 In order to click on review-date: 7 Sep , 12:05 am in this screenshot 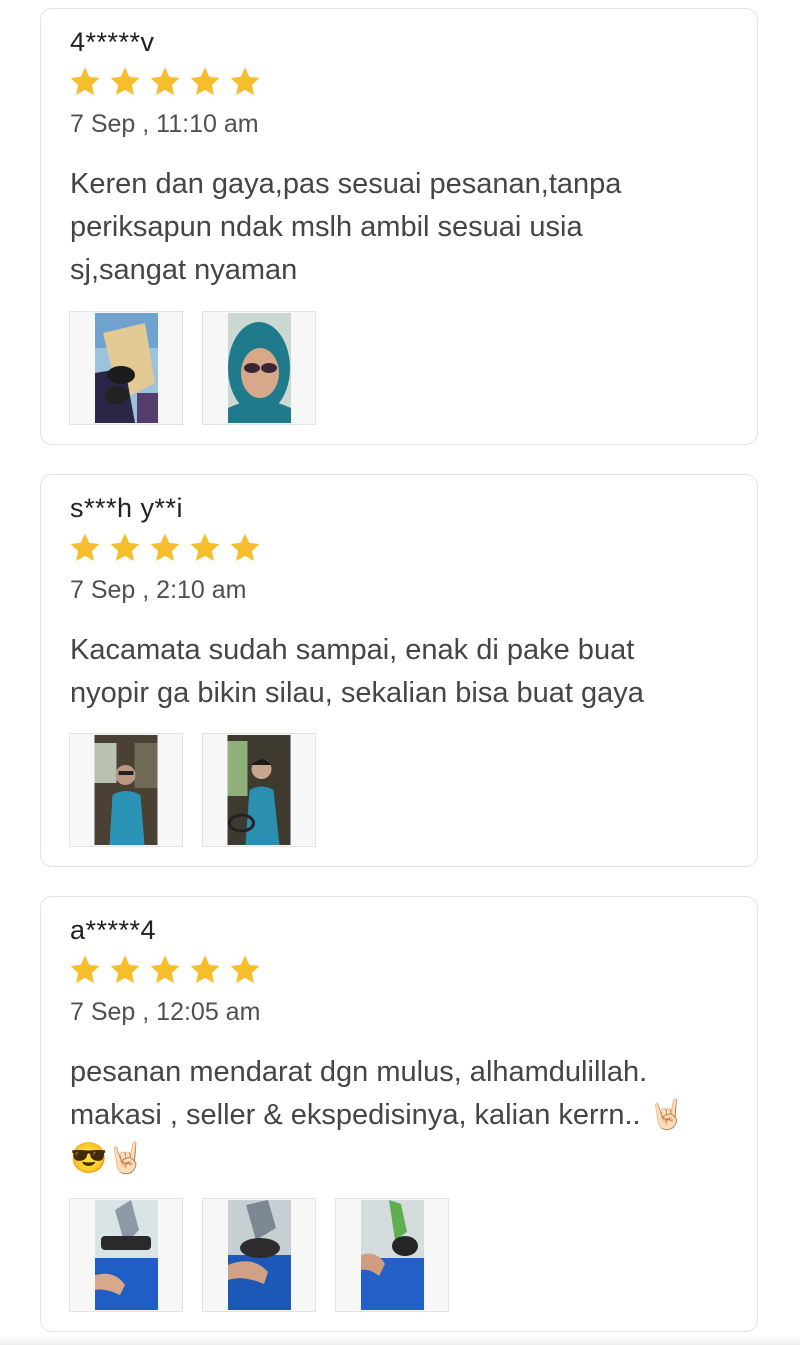, I will do `click(165, 1012)`.